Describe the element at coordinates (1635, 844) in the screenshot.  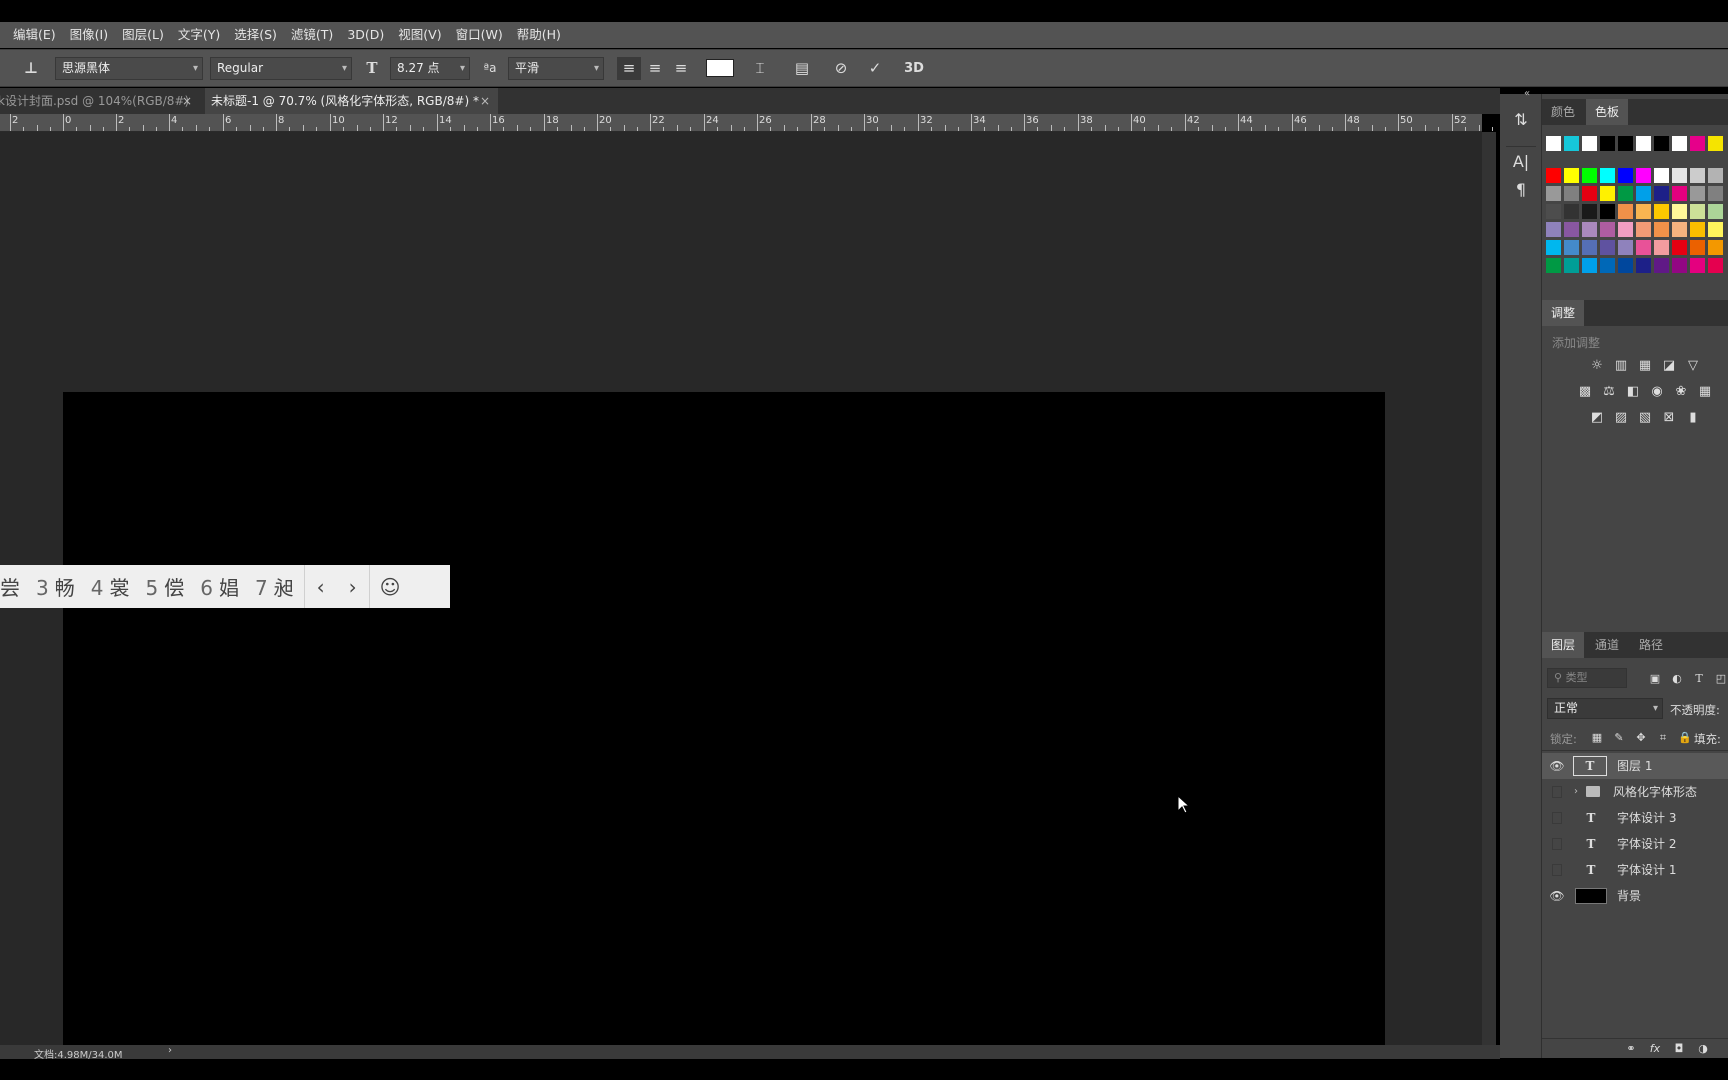
I see `layer-row: T 字体设计 2` at that location.